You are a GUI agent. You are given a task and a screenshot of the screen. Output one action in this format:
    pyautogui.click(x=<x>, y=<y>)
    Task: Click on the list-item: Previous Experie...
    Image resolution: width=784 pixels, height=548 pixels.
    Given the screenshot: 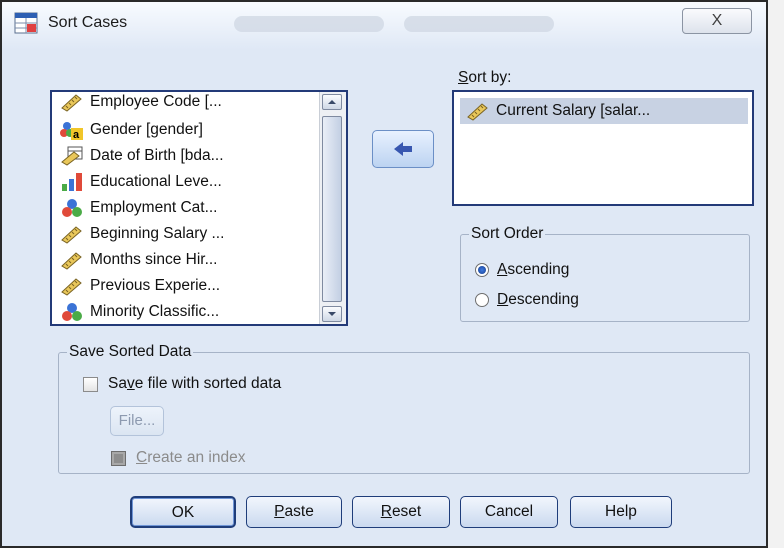 What is the action you would take?
    pyautogui.click(x=140, y=286)
    